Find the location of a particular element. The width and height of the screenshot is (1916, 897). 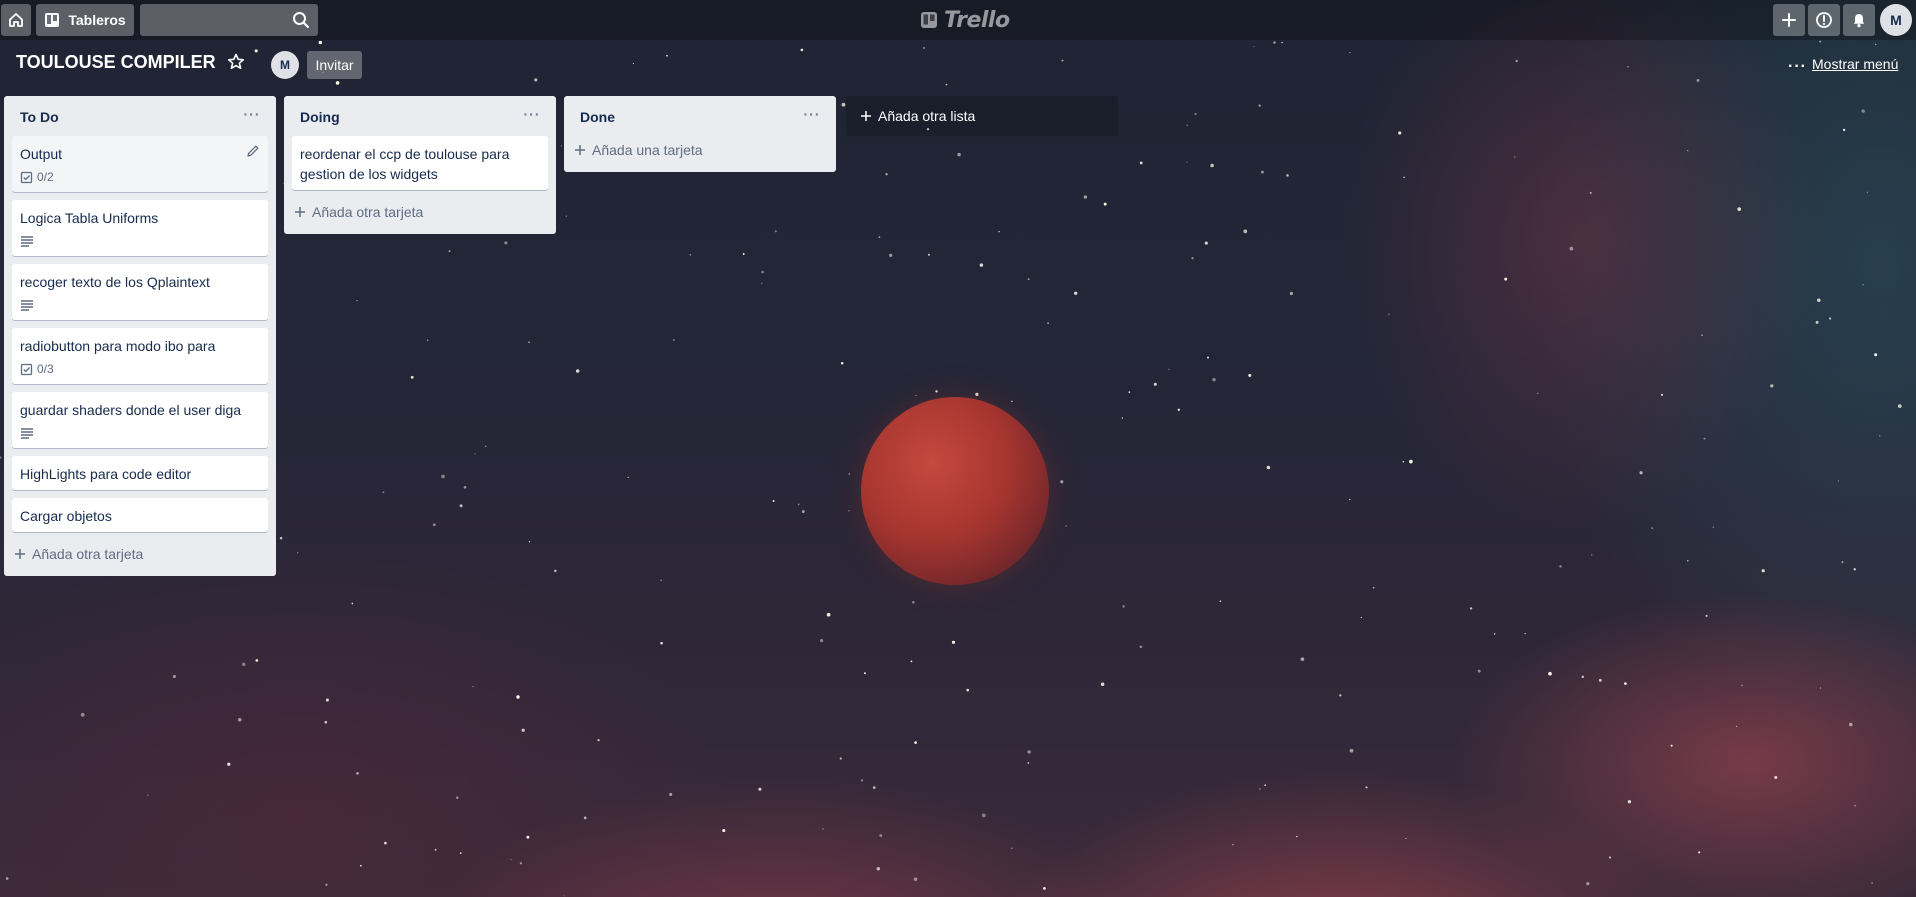

bell-icon is located at coordinates (1859, 21).